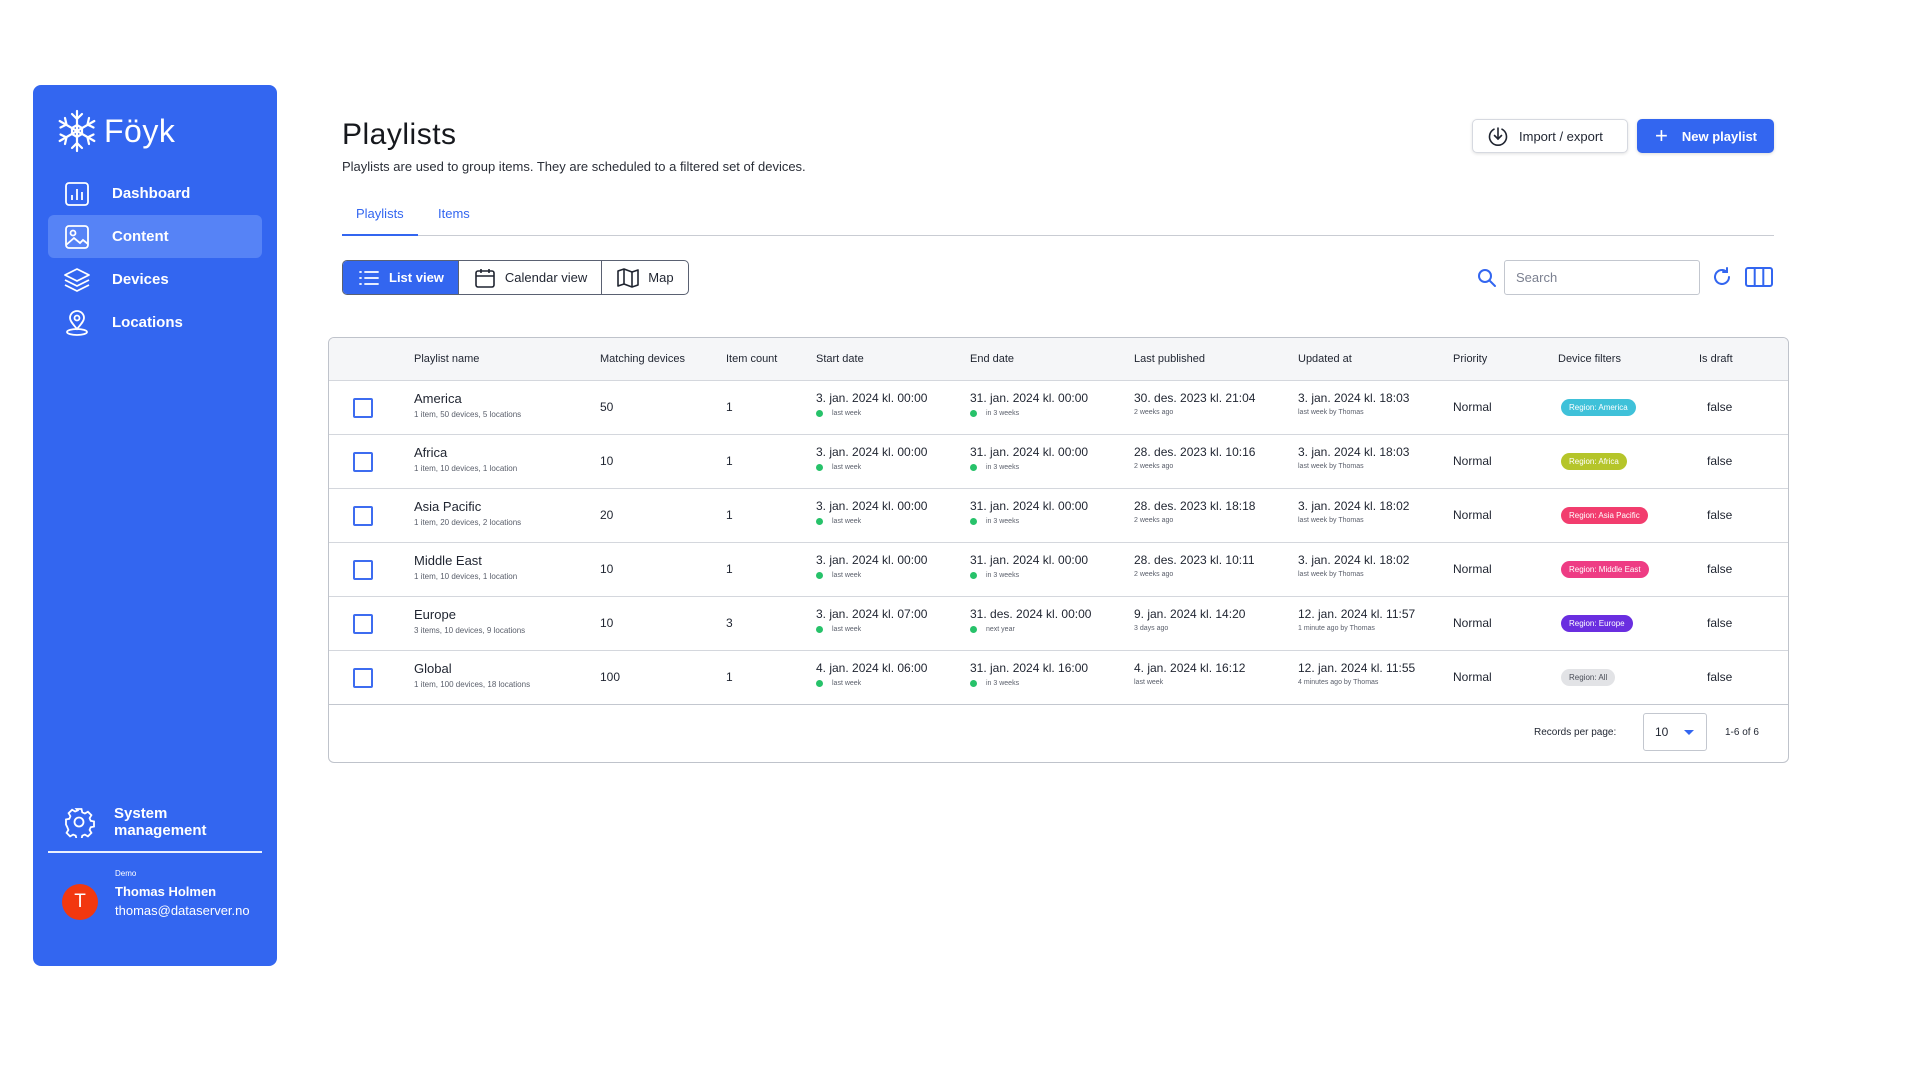  I want to click on records-per-page-value: 10, so click(1662, 732).